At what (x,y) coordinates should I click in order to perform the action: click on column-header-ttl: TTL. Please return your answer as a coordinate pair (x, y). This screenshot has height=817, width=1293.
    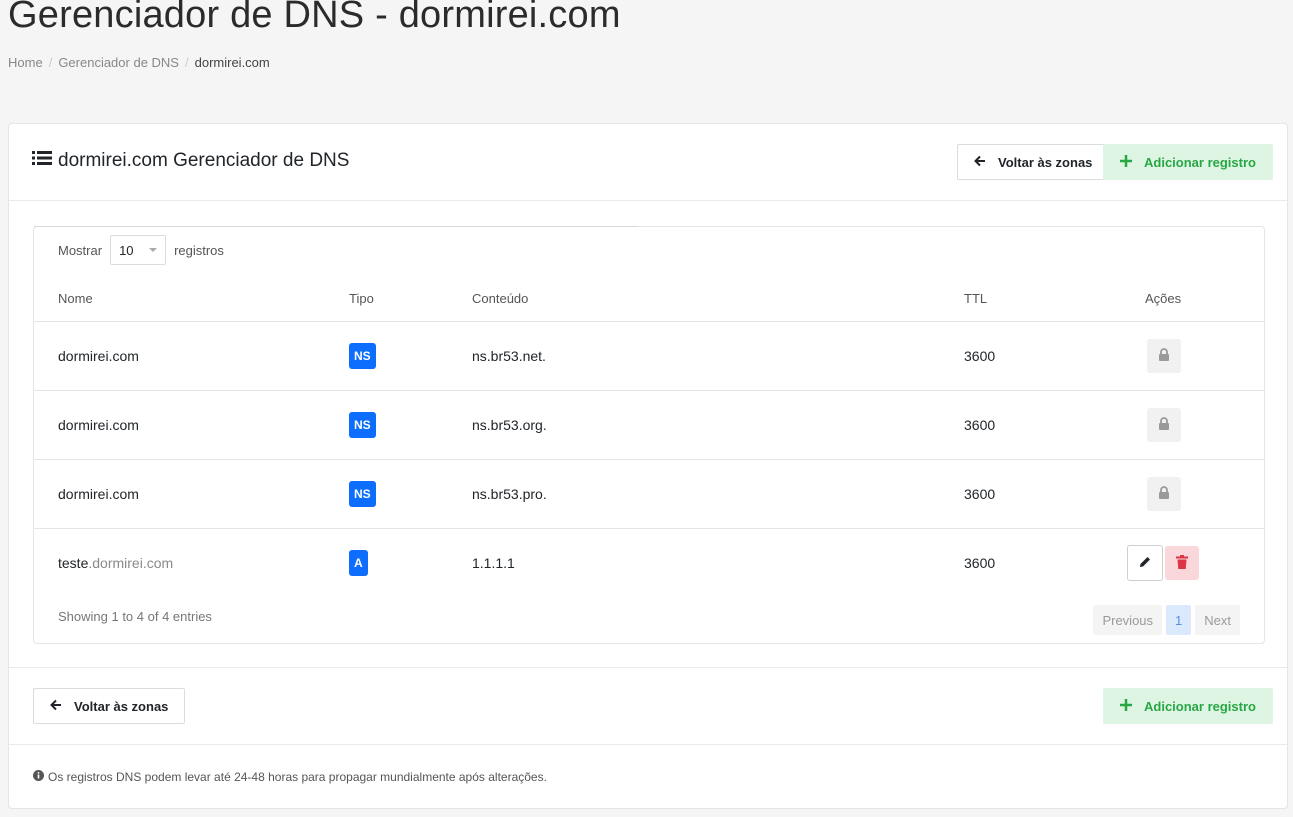
    Looking at the image, I should click on (975, 298).